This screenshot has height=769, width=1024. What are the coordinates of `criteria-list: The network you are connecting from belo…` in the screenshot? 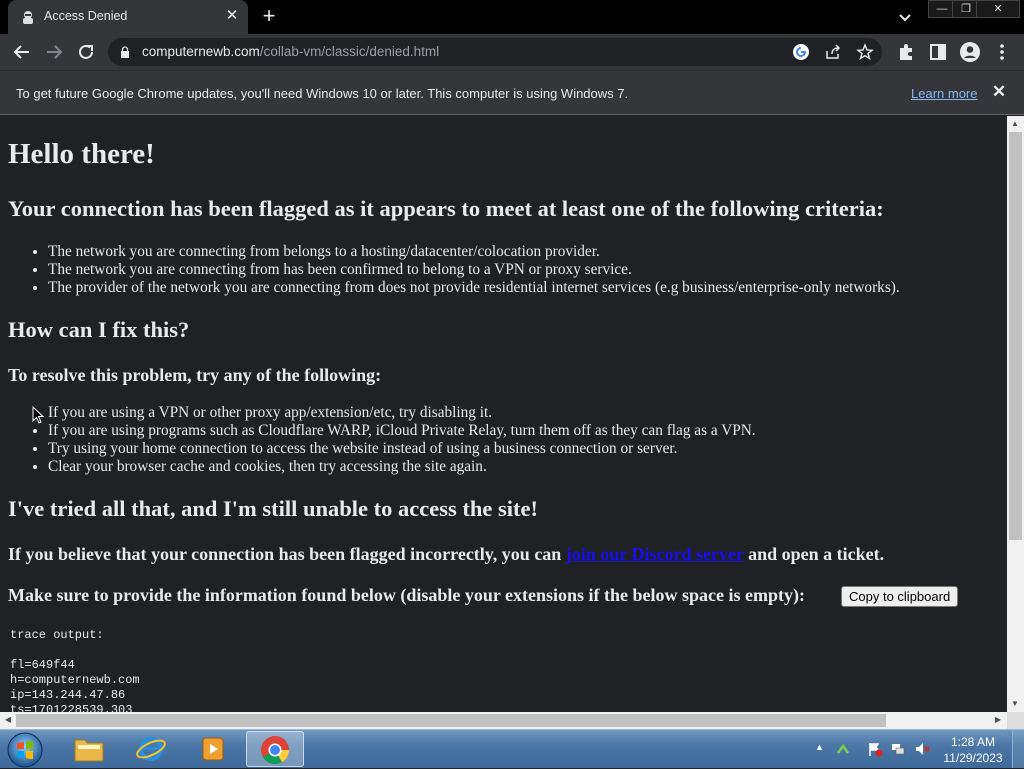 It's located at (474, 270).